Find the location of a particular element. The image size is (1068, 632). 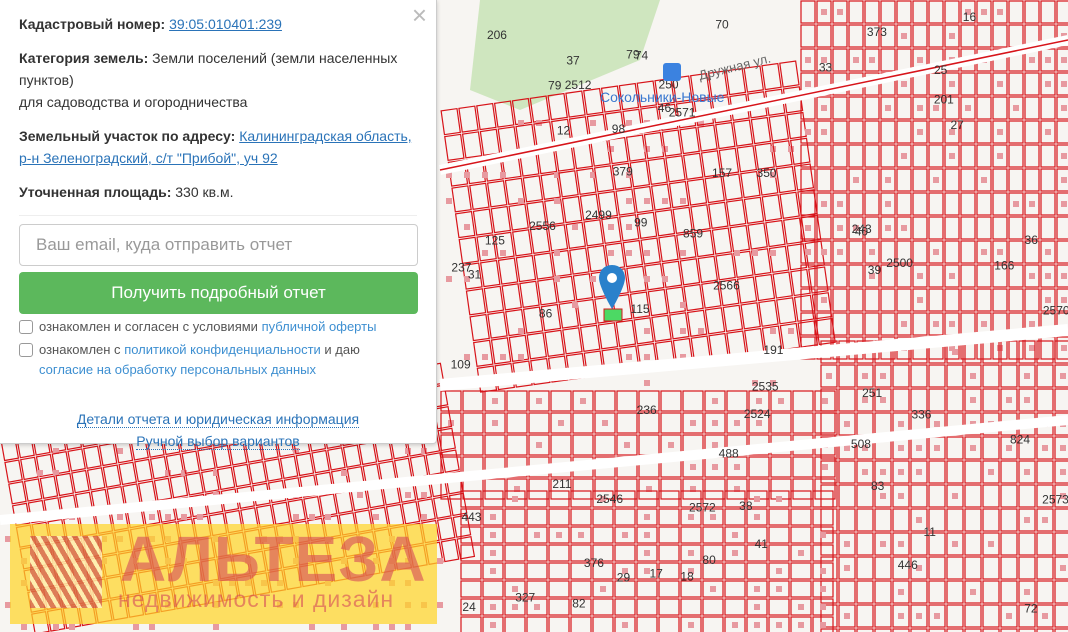

plot-number: 86 is located at coordinates (546, 314).